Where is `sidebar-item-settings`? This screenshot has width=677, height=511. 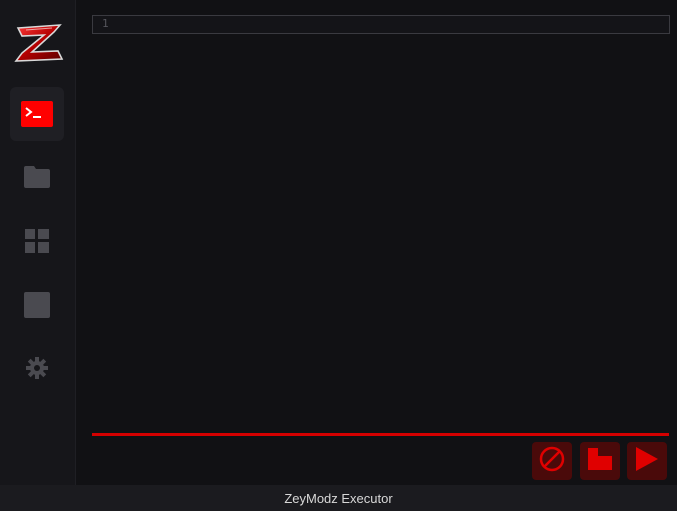 sidebar-item-settings is located at coordinates (37, 368).